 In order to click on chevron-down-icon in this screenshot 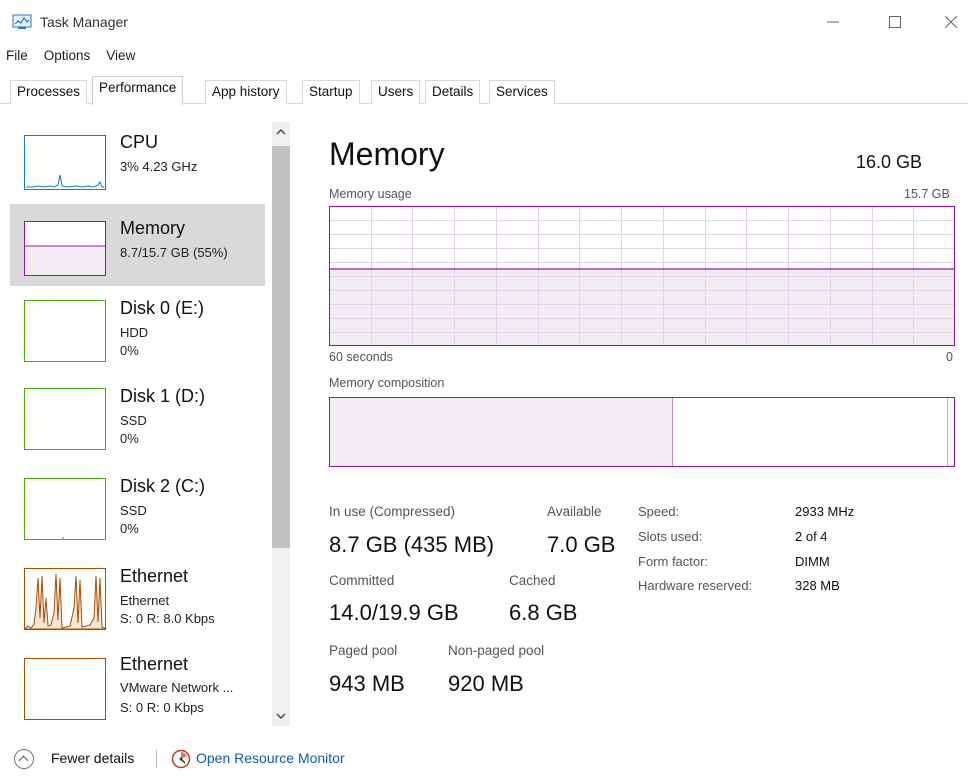, I will do `click(281, 716)`.